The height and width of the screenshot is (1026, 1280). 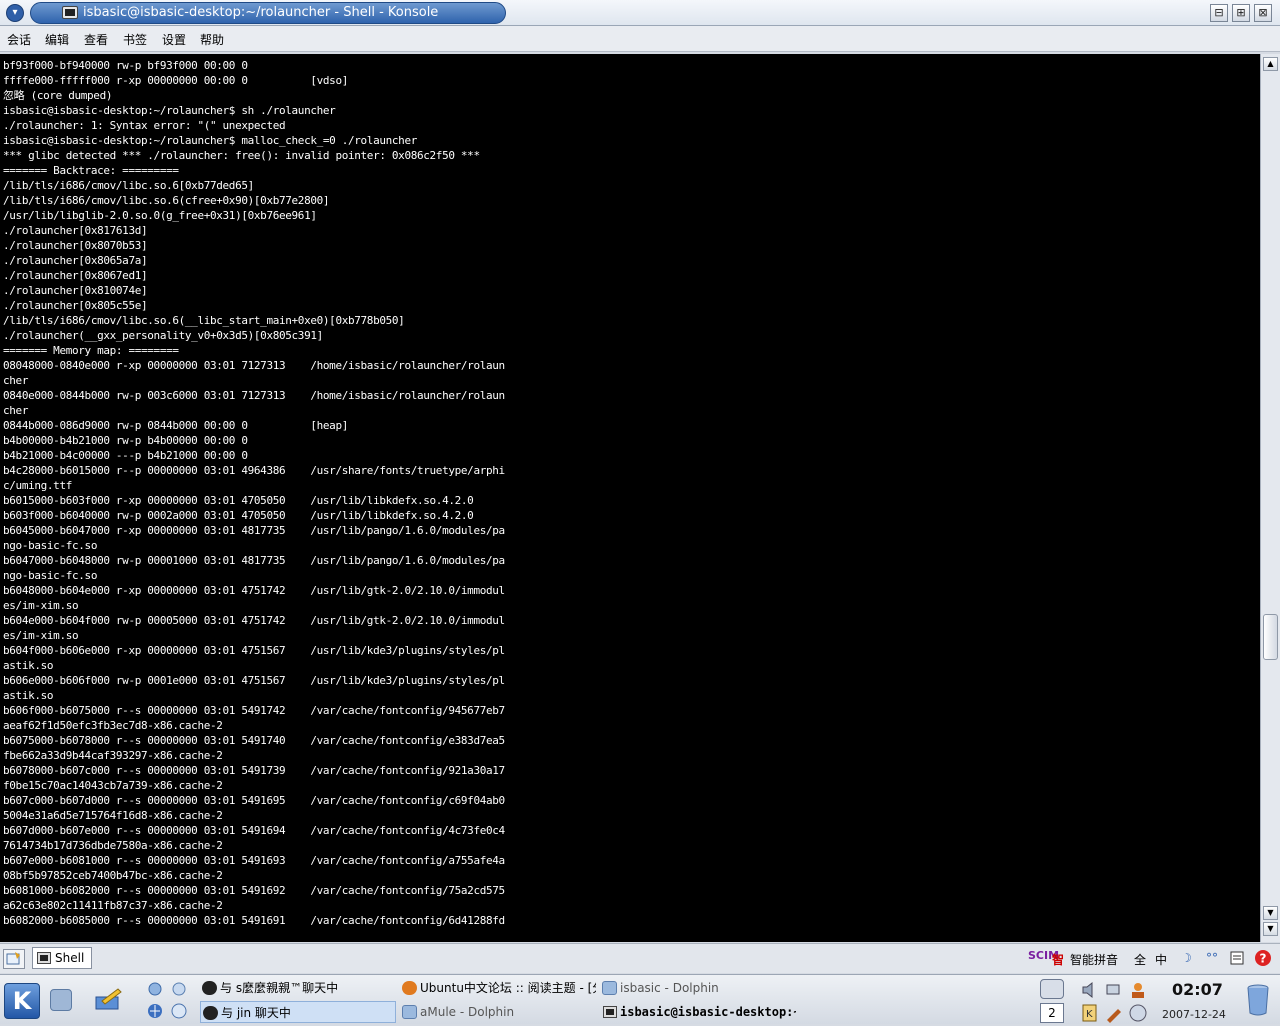 What do you see at coordinates (155, 1011) in the screenshot?
I see `browser-icon` at bounding box center [155, 1011].